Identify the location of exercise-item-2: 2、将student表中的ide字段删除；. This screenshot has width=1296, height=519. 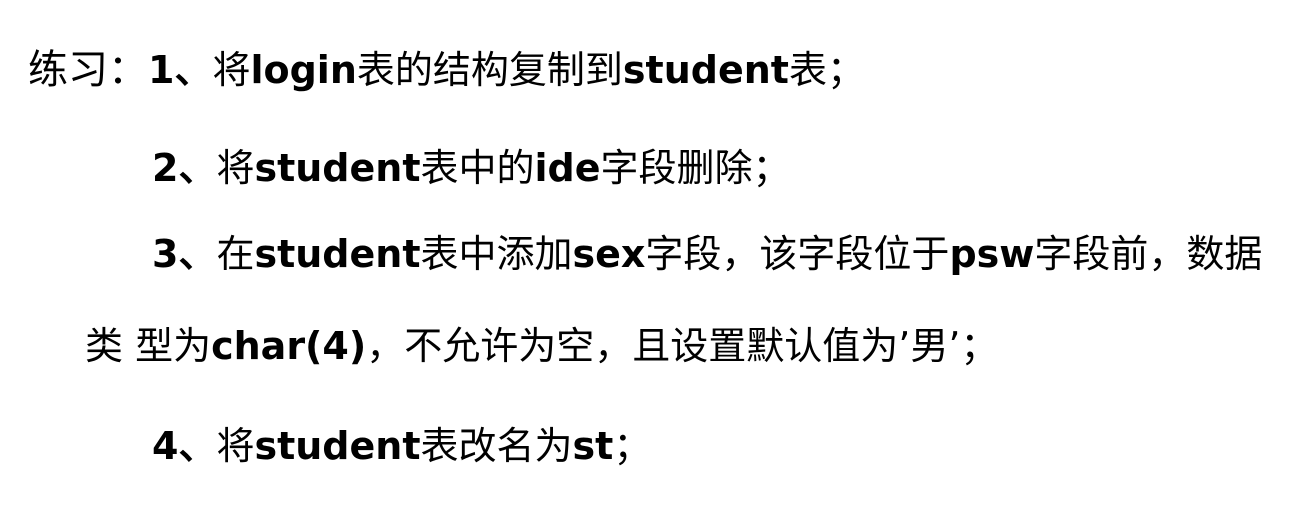
(471, 168).